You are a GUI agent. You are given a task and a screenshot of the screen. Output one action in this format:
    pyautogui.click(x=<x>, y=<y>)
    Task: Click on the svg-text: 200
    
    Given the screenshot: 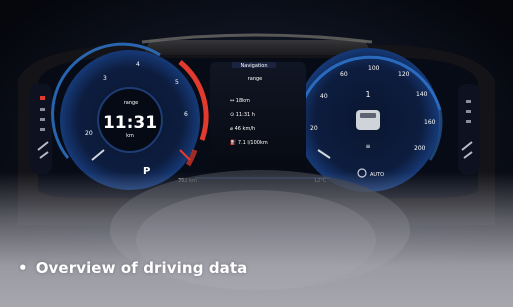 What is the action you would take?
    pyautogui.click(x=420, y=148)
    